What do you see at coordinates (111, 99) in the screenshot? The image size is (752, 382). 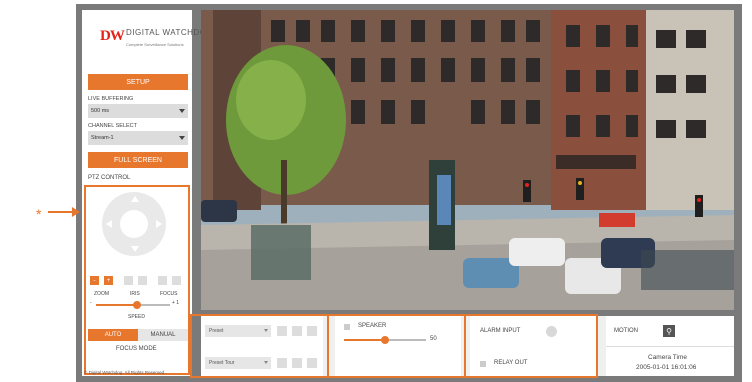 I see `live-buffering-label: LIVE BUFFERING` at bounding box center [111, 99].